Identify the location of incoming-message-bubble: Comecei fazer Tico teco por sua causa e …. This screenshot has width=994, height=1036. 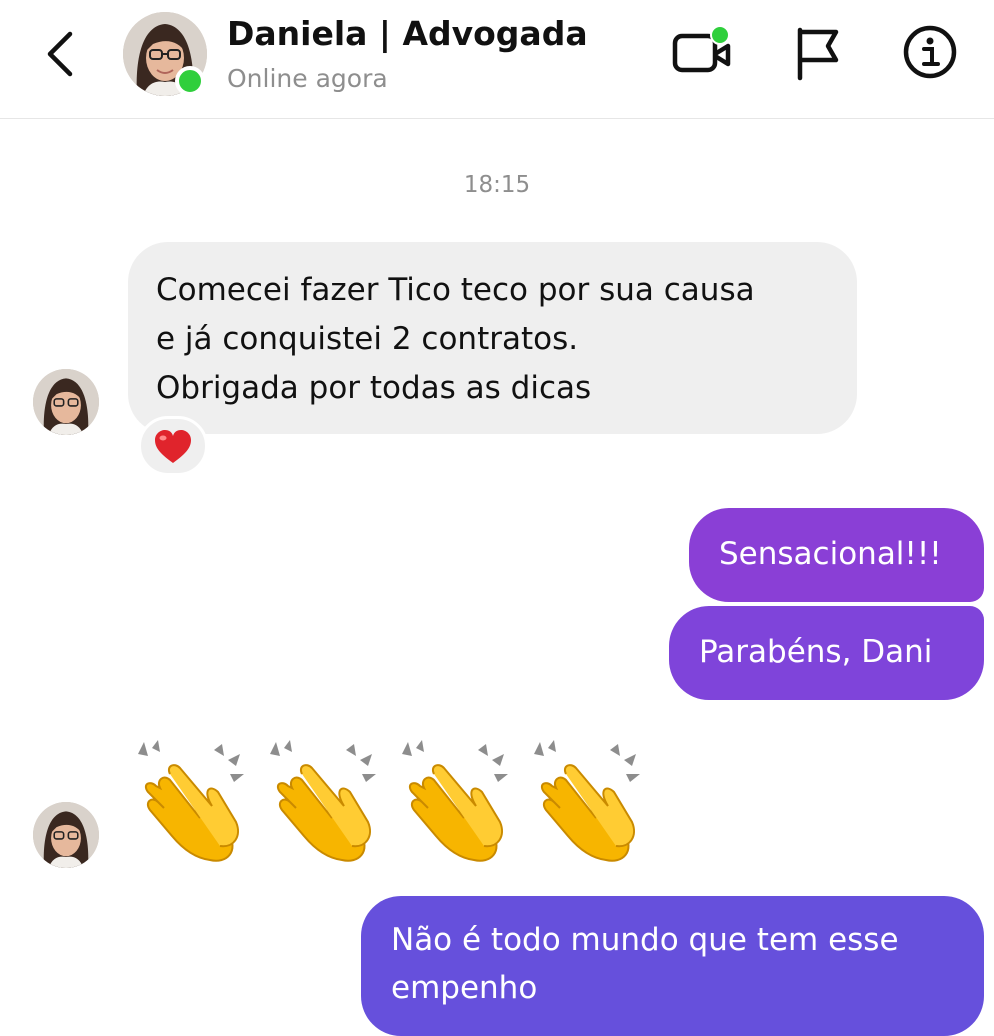
(492, 338).